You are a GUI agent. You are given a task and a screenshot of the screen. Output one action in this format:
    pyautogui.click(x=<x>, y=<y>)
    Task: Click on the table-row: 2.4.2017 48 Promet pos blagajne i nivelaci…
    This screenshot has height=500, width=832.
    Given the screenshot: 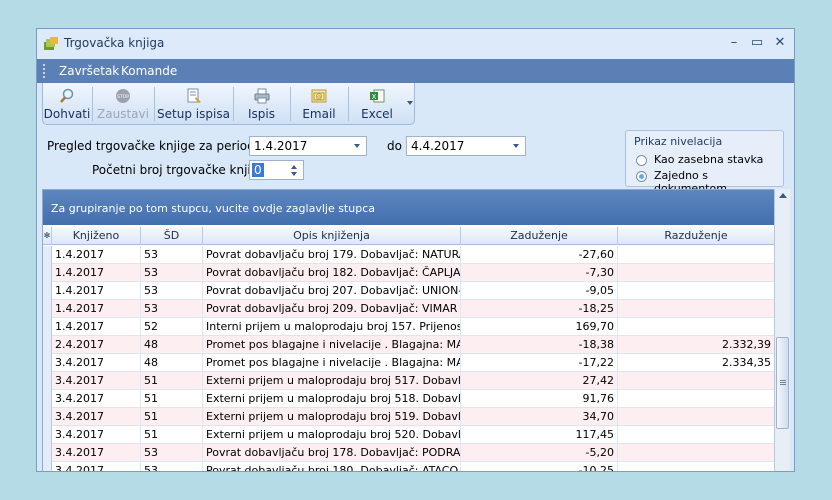 What is the action you would take?
    pyautogui.click(x=408, y=345)
    